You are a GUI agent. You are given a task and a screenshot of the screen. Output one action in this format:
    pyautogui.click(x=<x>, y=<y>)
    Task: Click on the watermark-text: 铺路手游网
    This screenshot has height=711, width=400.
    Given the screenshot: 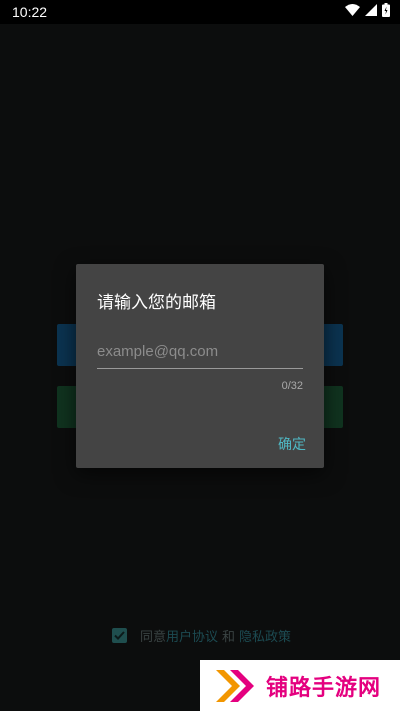 What is the action you would take?
    pyautogui.click(x=324, y=688)
    